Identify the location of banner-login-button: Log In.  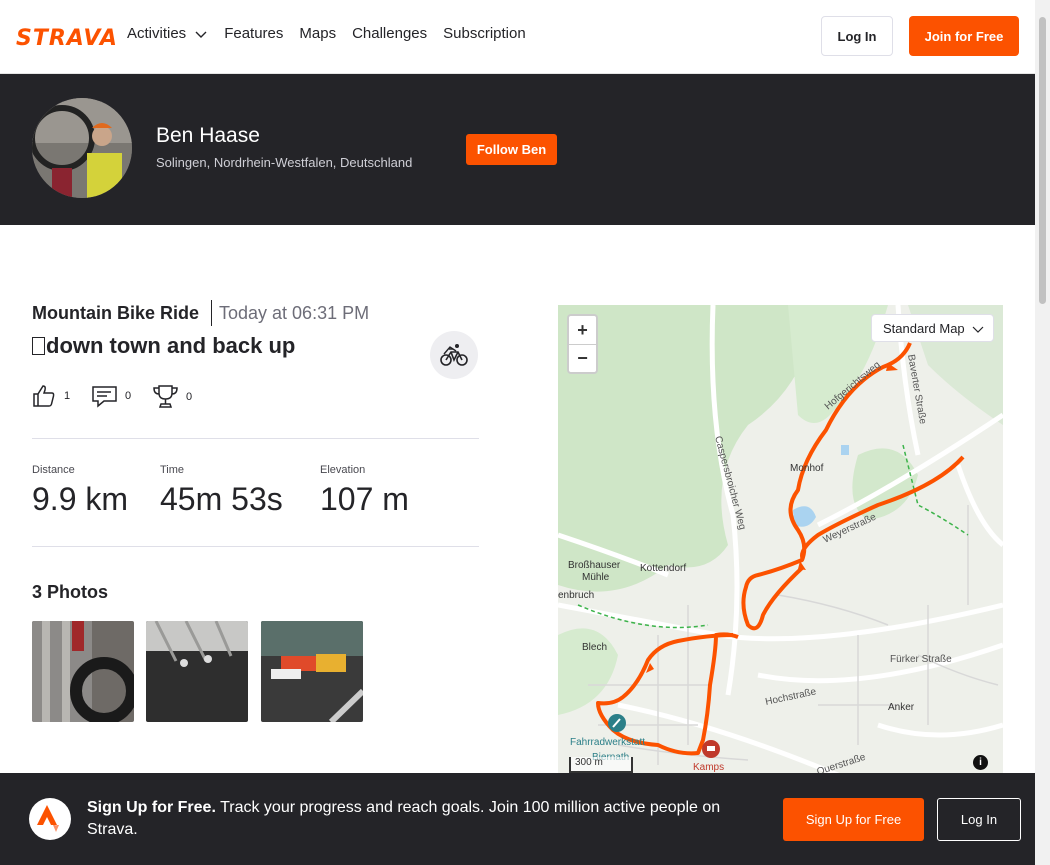
(979, 819).